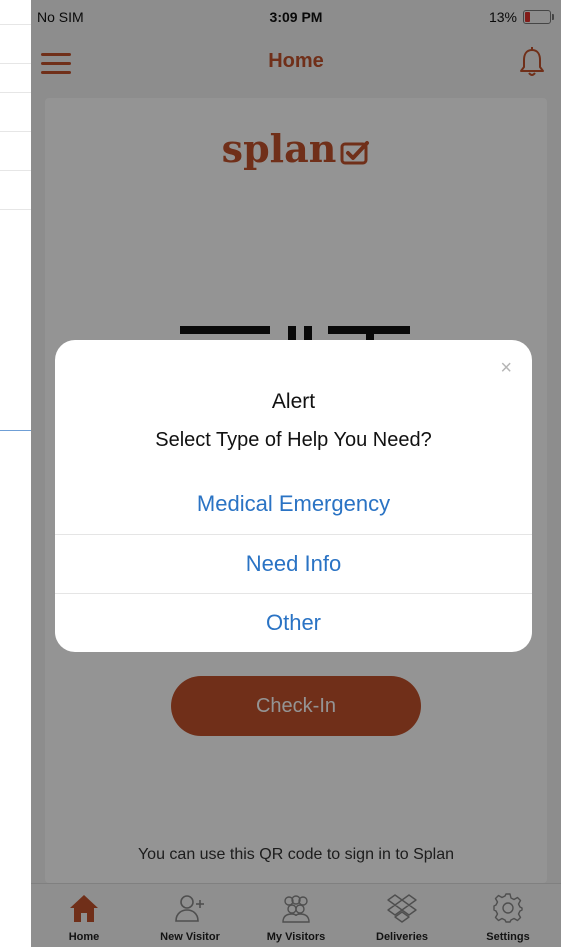 The image size is (561, 947). I want to click on alert-title: Alert, so click(293, 401).